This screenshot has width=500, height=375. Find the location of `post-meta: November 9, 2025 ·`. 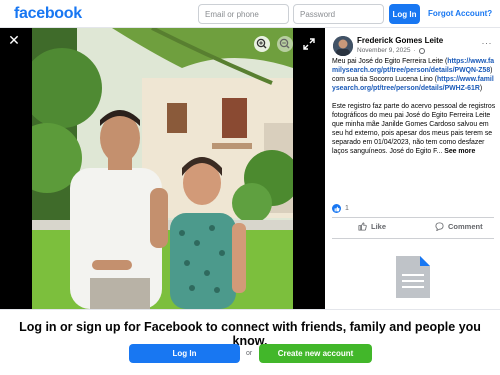

post-meta: November 9, 2025 · is located at coordinates (391, 50).